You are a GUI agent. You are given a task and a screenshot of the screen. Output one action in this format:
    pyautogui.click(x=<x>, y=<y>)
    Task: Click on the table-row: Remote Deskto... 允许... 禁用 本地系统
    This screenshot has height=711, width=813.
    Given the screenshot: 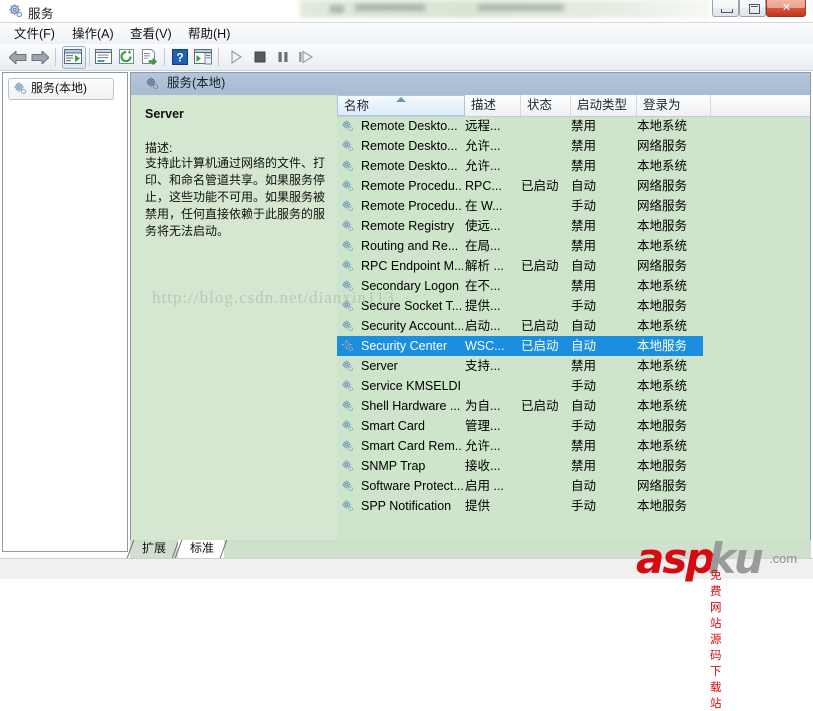 What is the action you would take?
    pyautogui.click(x=573, y=166)
    